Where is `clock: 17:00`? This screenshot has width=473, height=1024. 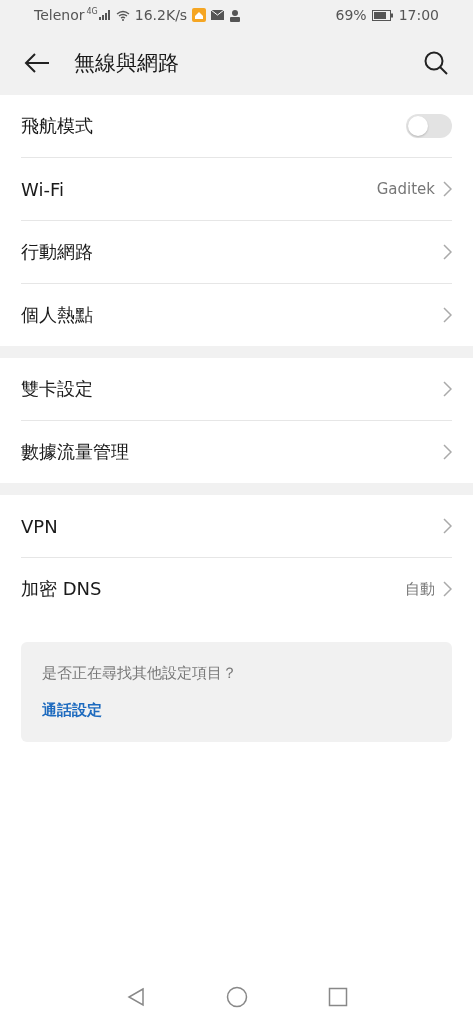
clock: 17:00 is located at coordinates (418, 15).